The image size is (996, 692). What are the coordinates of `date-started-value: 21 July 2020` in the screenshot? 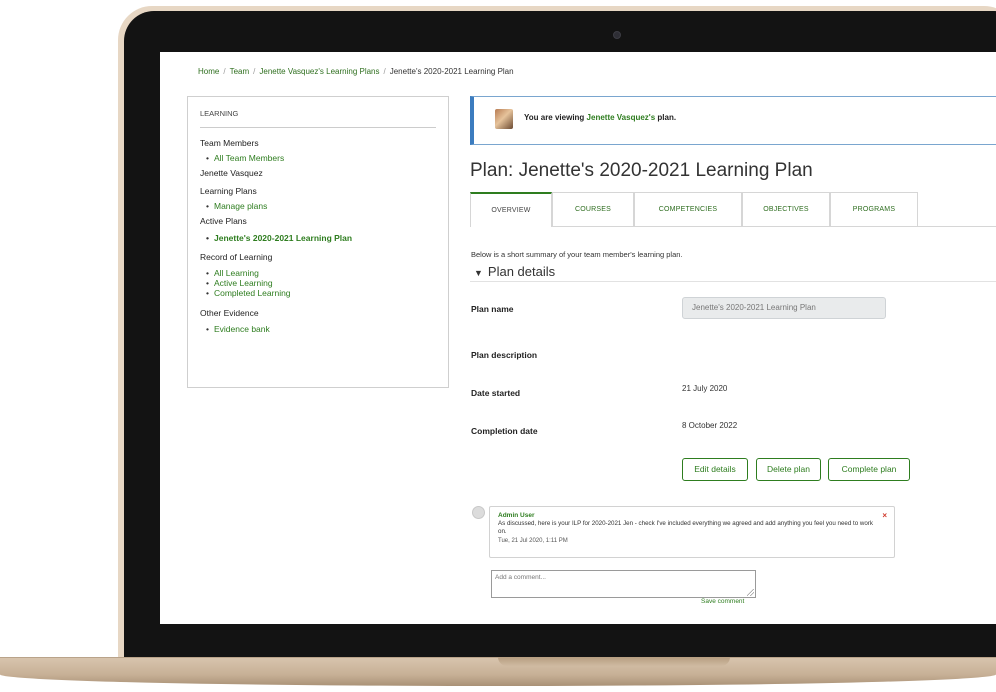 It's located at (705, 388).